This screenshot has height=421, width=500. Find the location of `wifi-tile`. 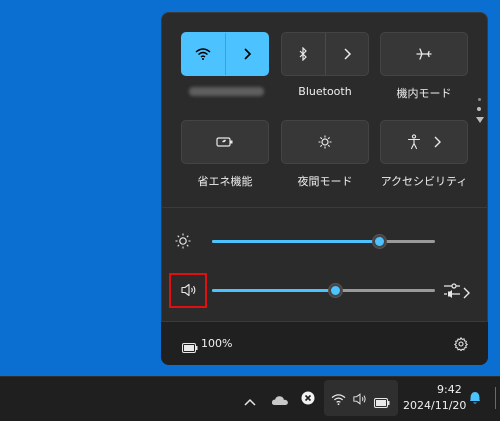

wifi-tile is located at coordinates (225, 54).